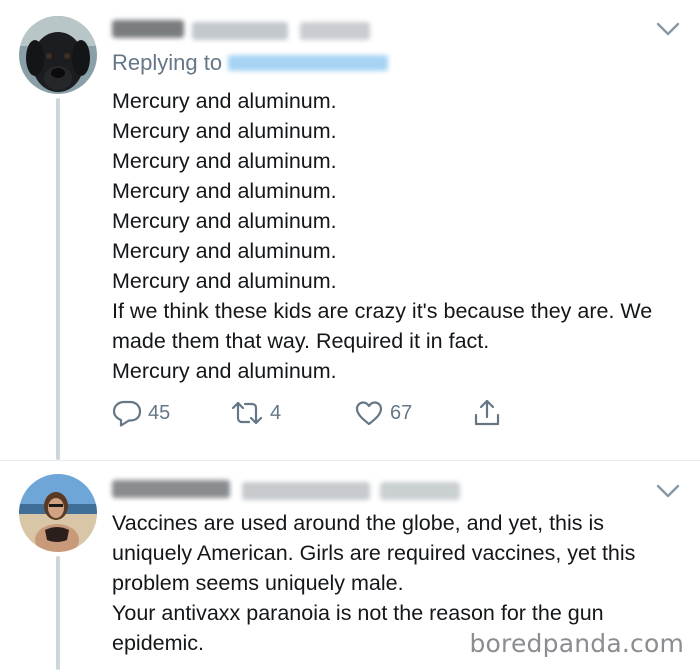  What do you see at coordinates (322, 413) in the screenshot?
I see `tweet-actions: 45 4 67` at bounding box center [322, 413].